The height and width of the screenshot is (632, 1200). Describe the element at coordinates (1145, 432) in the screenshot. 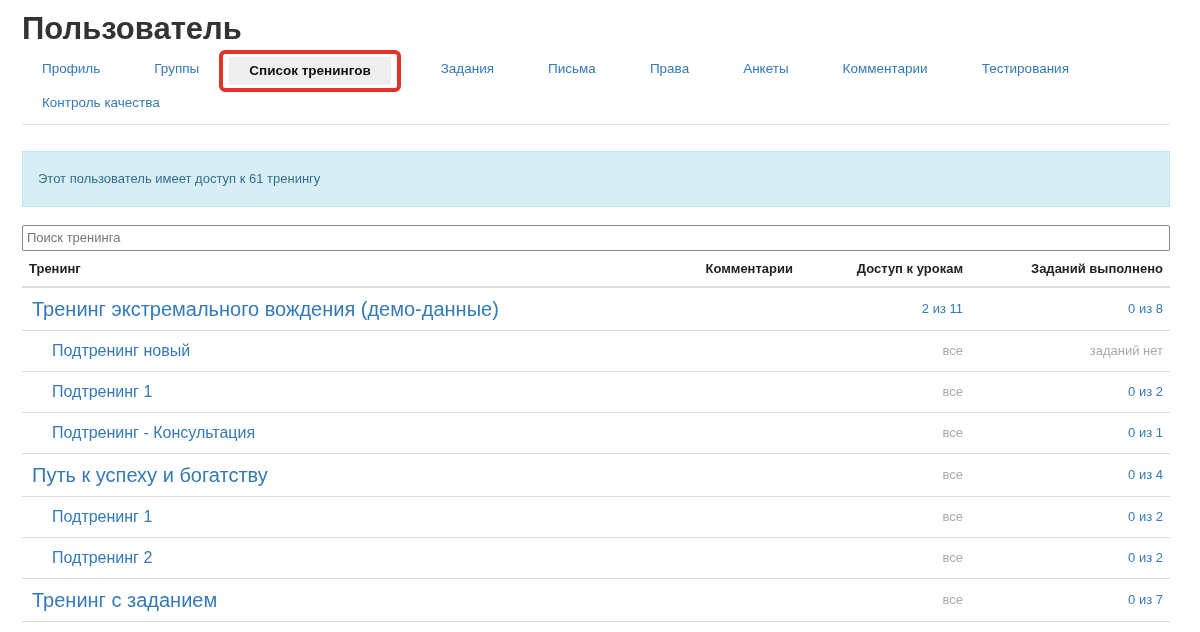

I see `count-link: 0 из 1` at that location.